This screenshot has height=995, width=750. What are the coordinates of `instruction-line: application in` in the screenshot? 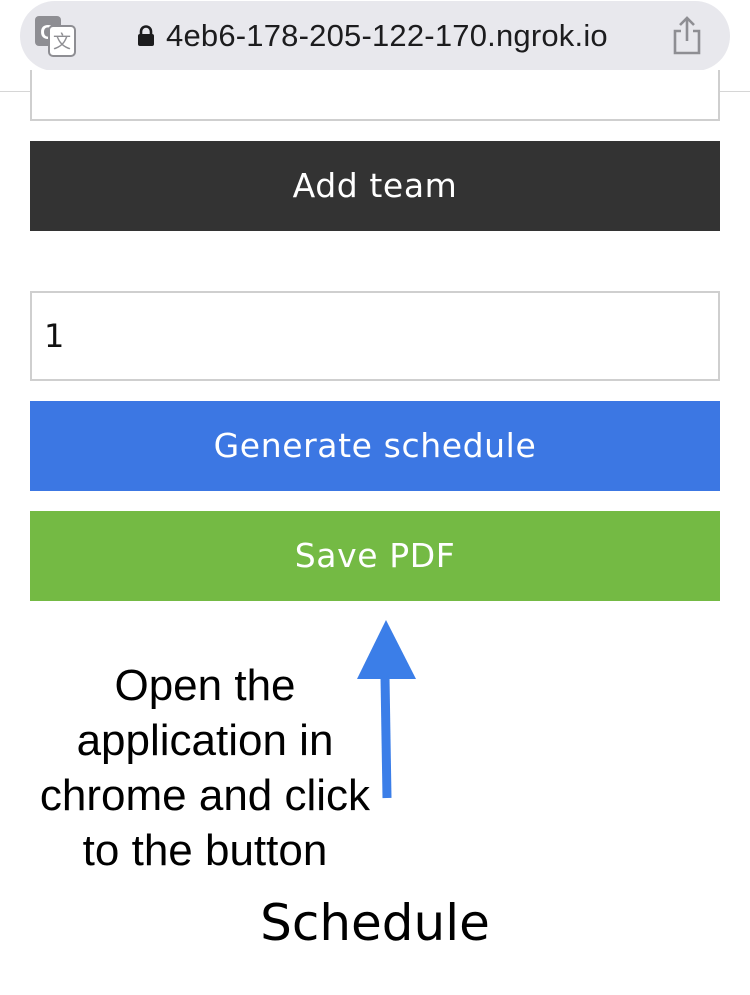 It's located at (205, 740).